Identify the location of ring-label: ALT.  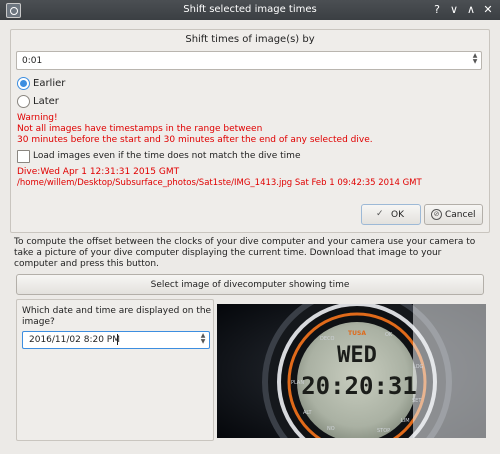
(308, 413).